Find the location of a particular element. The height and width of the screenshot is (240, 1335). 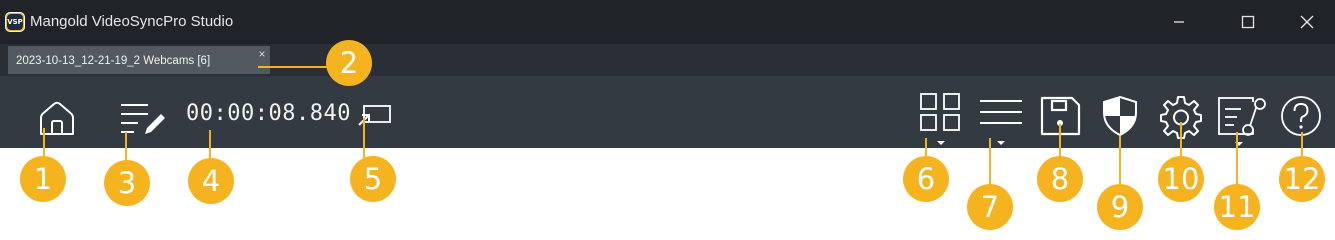

callout-1-line is located at coordinates (44, 143).